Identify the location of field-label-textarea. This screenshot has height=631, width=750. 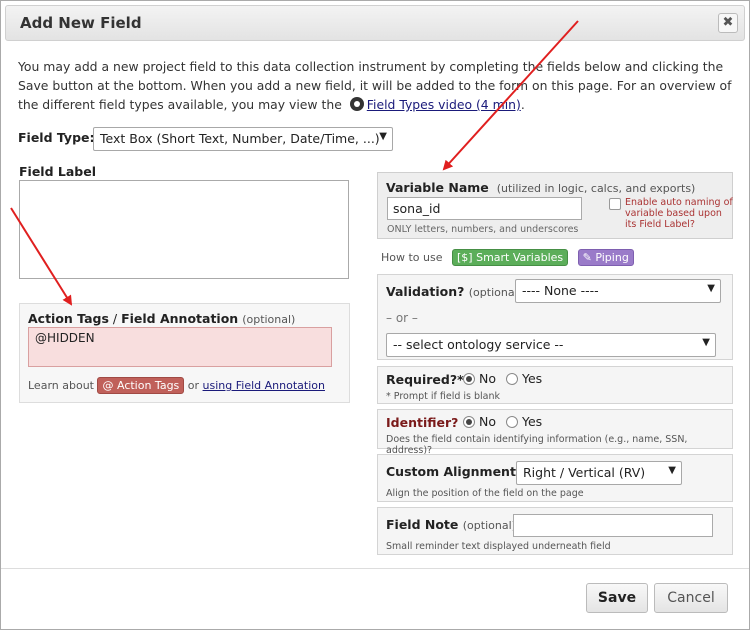
(184, 229).